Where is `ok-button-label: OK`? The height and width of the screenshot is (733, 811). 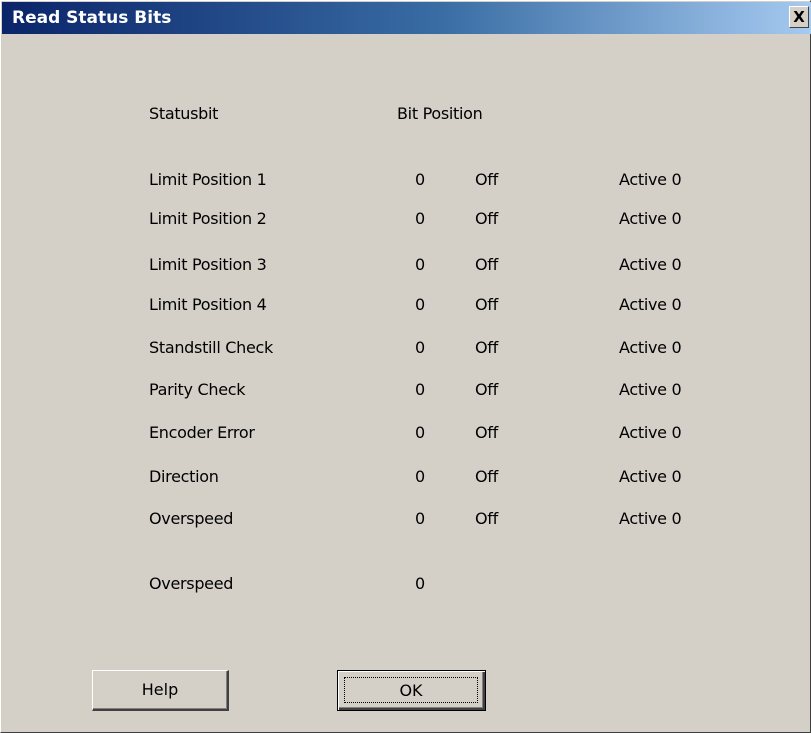 ok-button-label: OK is located at coordinates (411, 690).